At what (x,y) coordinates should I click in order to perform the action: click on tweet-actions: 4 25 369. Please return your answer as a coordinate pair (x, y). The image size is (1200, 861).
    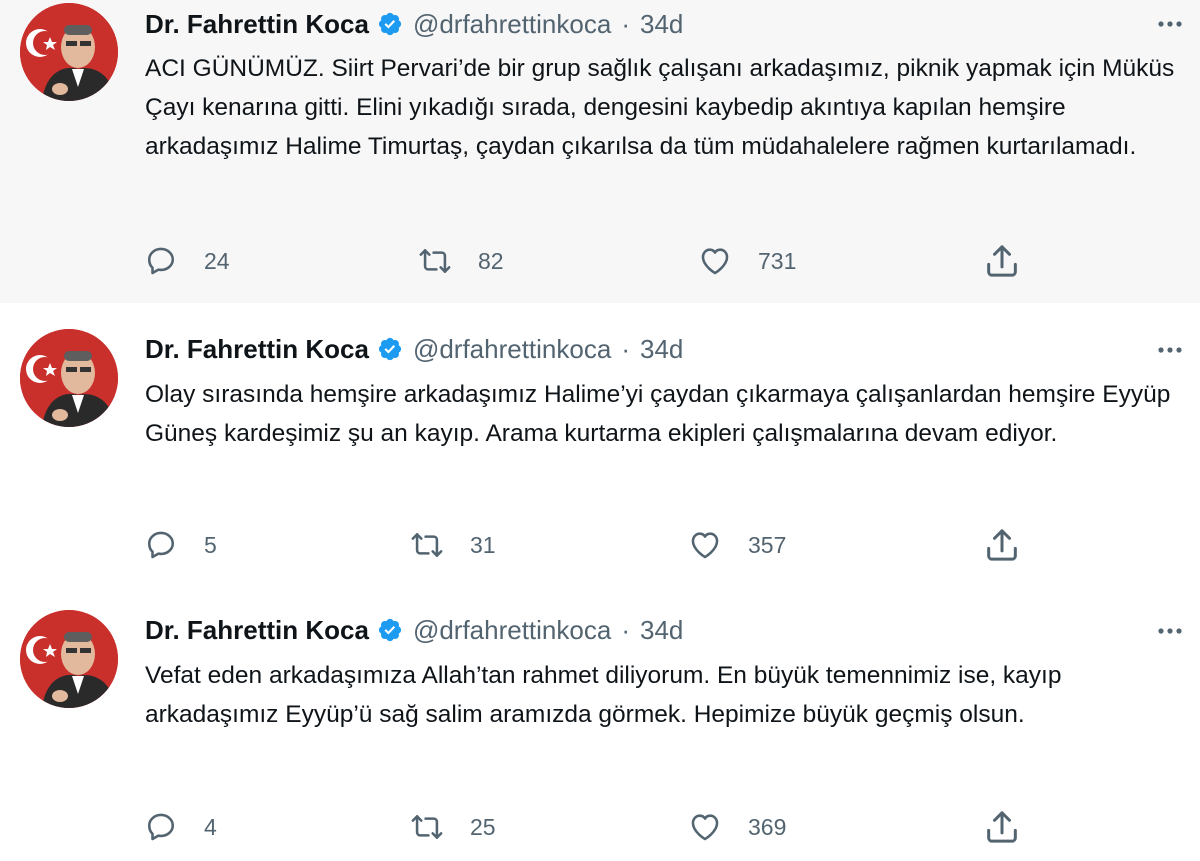
    Looking at the image, I should click on (600, 827).